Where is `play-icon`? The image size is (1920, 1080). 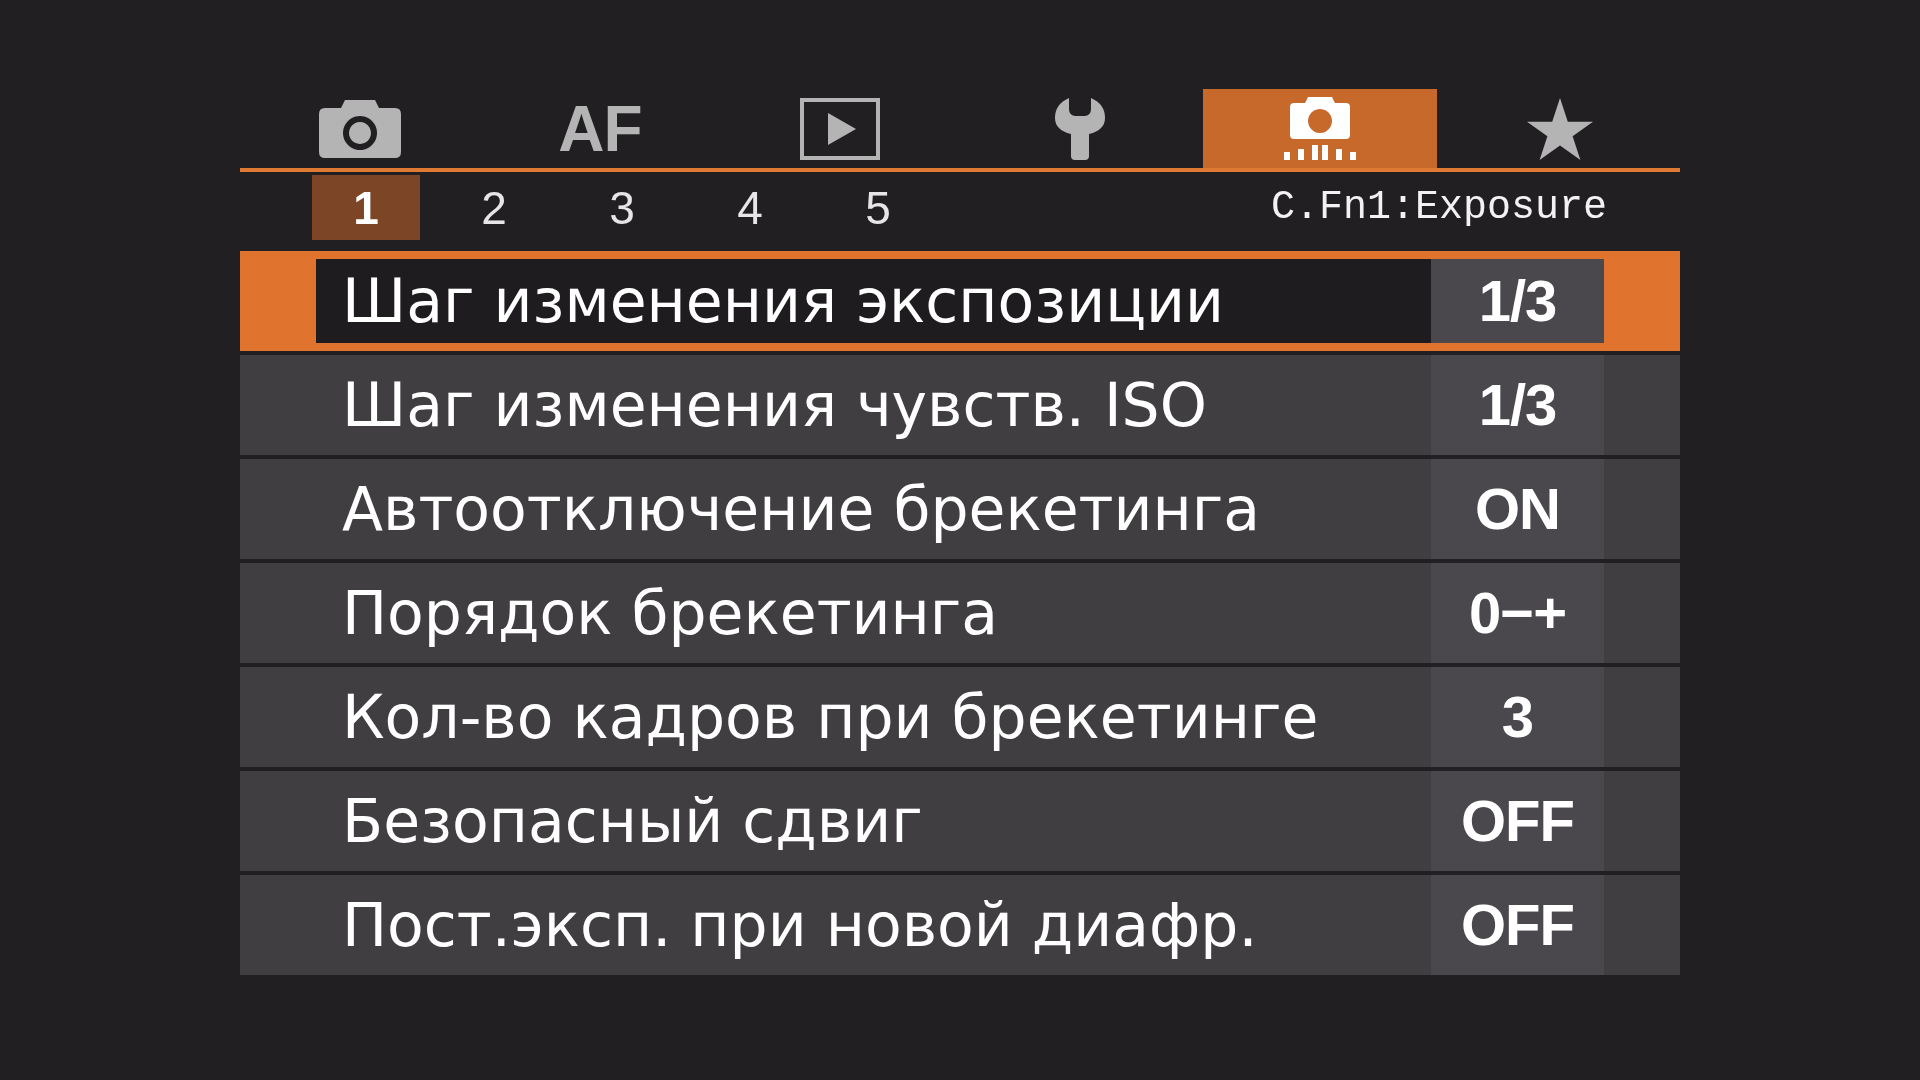 play-icon is located at coordinates (840, 128).